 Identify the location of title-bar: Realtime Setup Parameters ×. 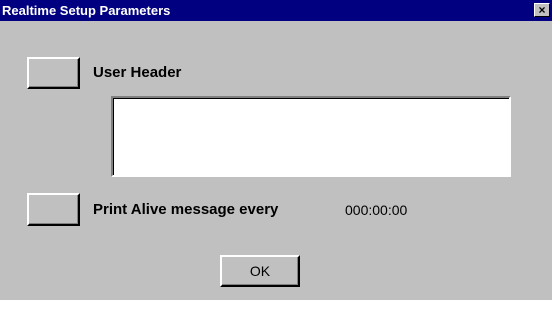
(276, 10).